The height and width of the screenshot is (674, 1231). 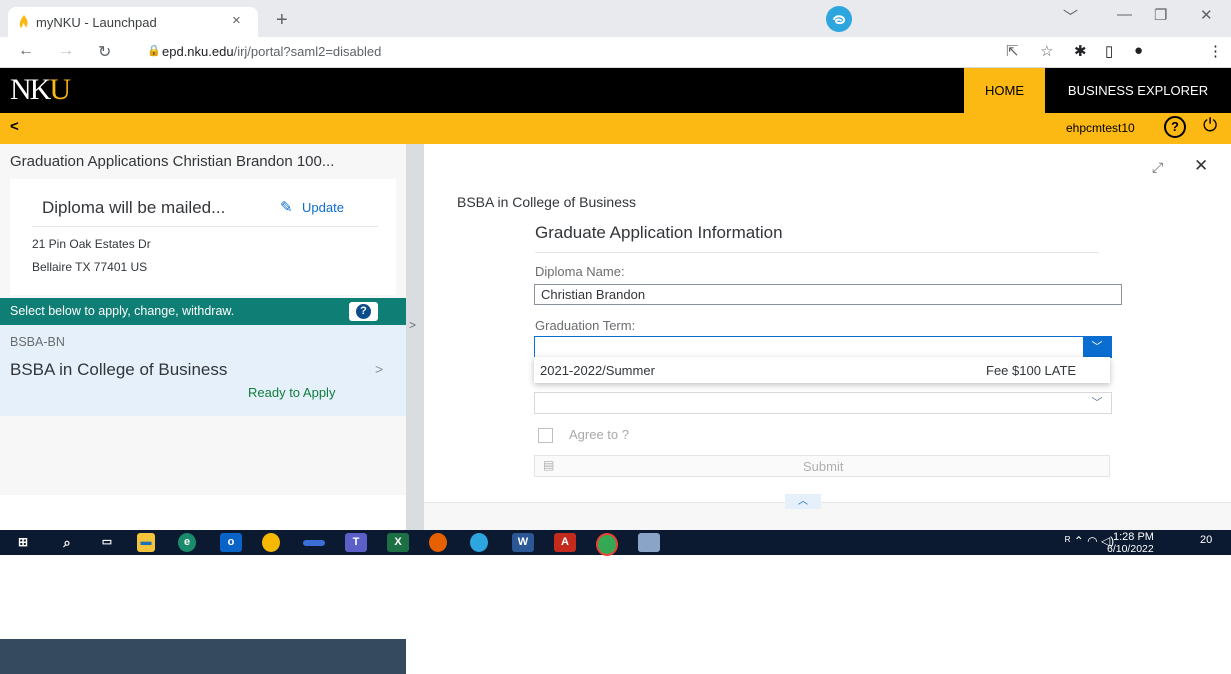 I want to click on bookmark-star-icon: ☆, so click(x=1046, y=51).